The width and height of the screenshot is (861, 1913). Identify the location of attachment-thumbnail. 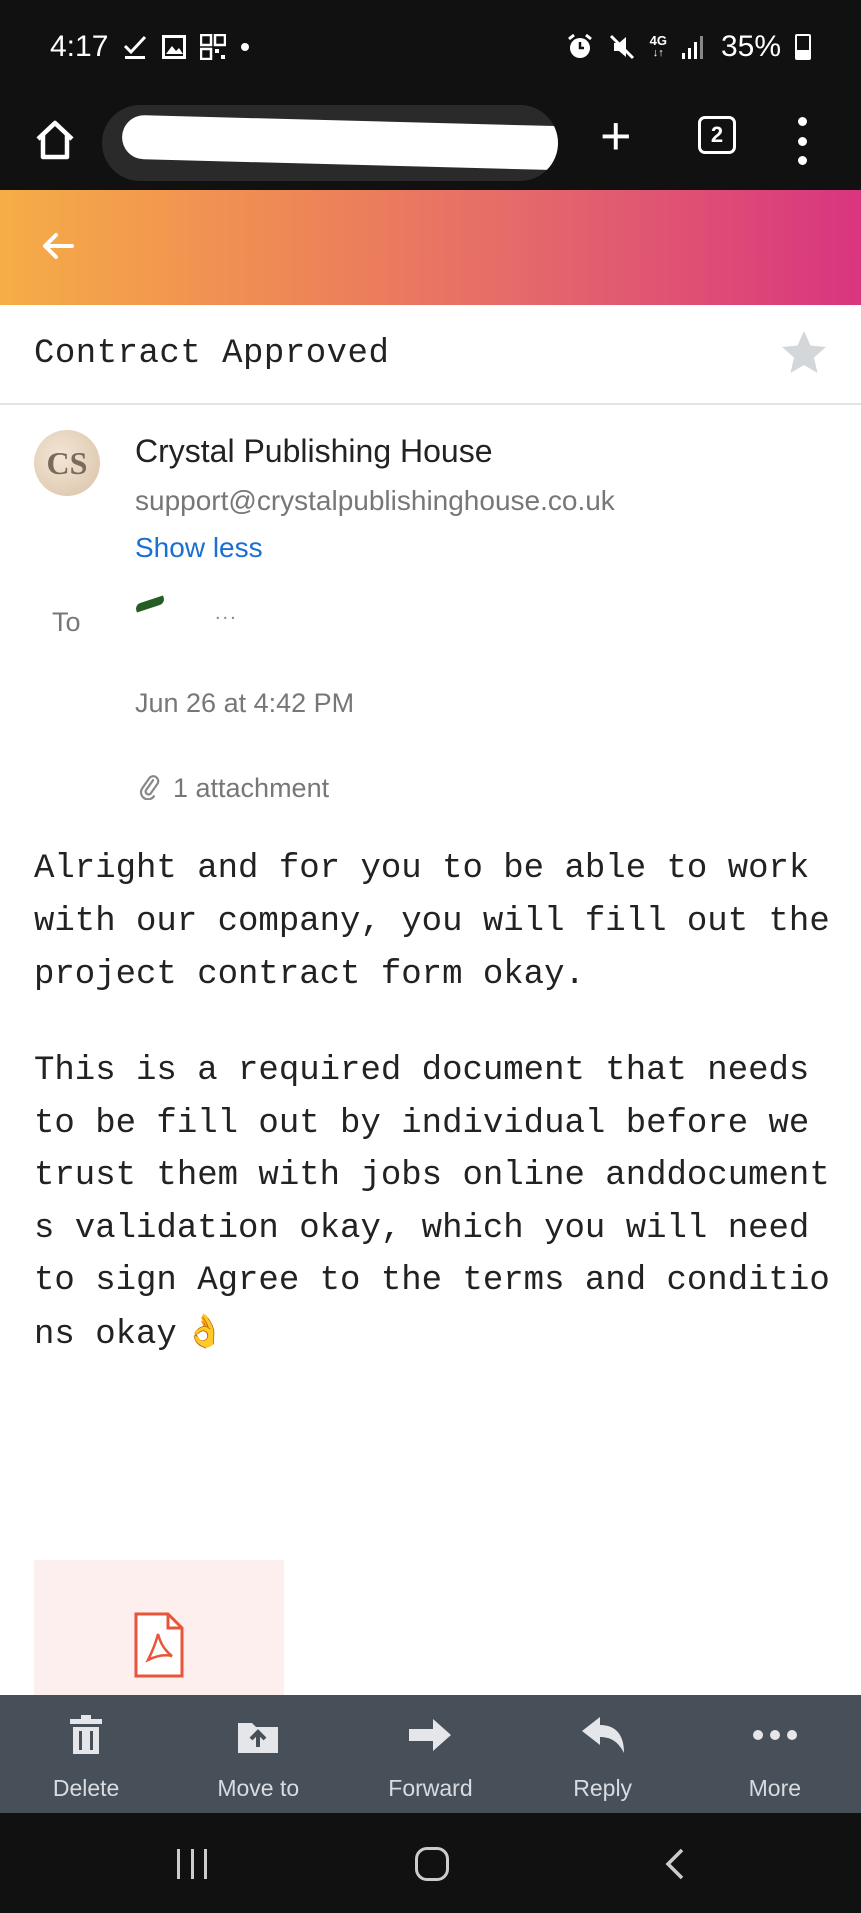
(159, 1627).